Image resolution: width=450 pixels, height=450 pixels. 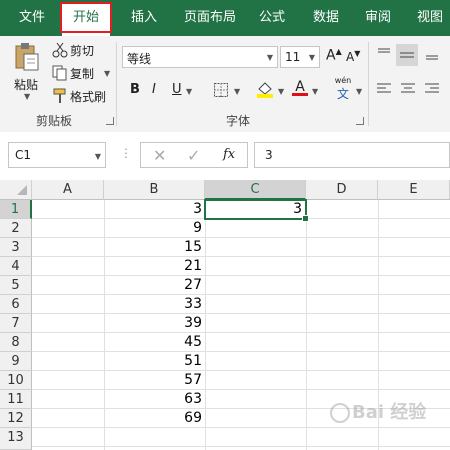 What do you see at coordinates (16, 285) in the screenshot?
I see `row-header-5: 5` at bounding box center [16, 285].